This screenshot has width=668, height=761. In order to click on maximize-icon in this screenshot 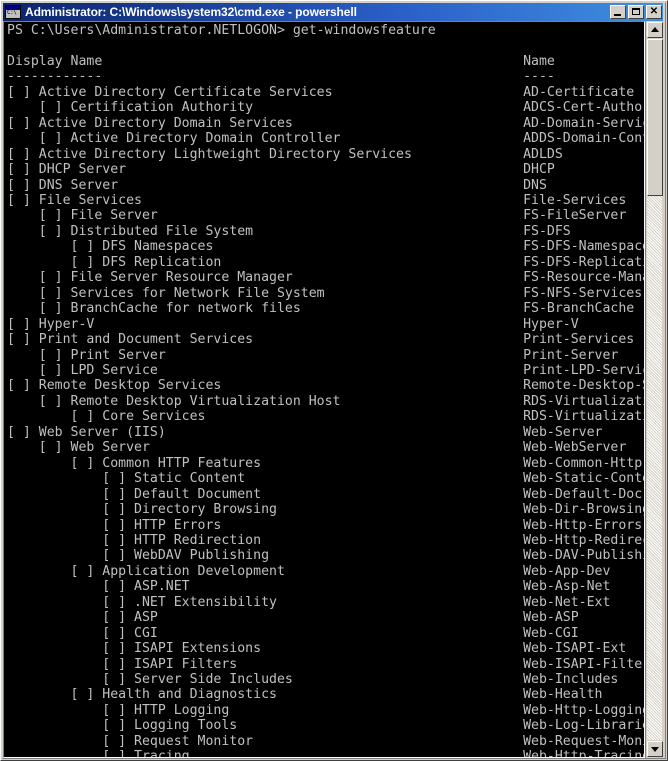, I will do `click(636, 11)`.